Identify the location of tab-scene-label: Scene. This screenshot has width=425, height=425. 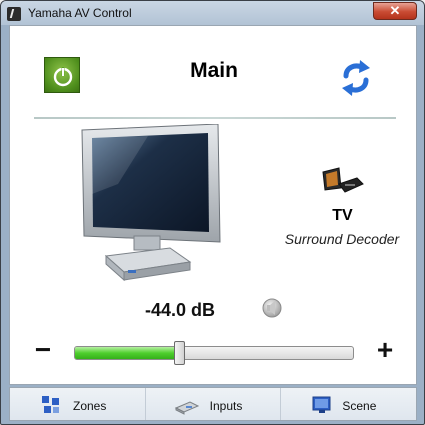
(359, 406).